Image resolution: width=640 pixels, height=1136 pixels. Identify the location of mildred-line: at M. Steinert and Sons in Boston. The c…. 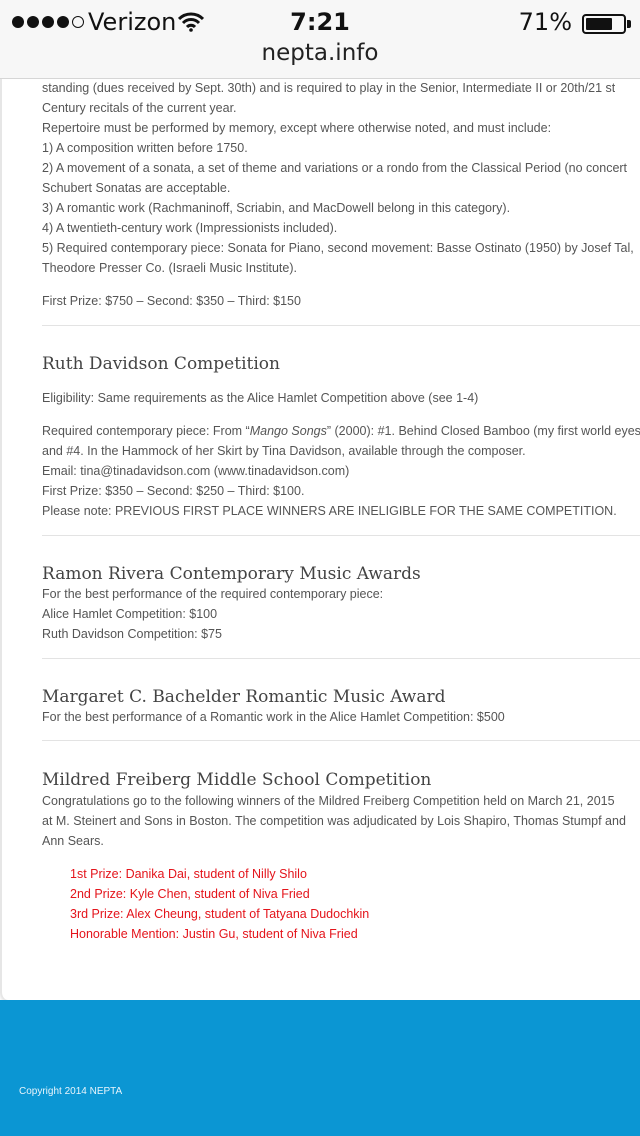
(334, 821).